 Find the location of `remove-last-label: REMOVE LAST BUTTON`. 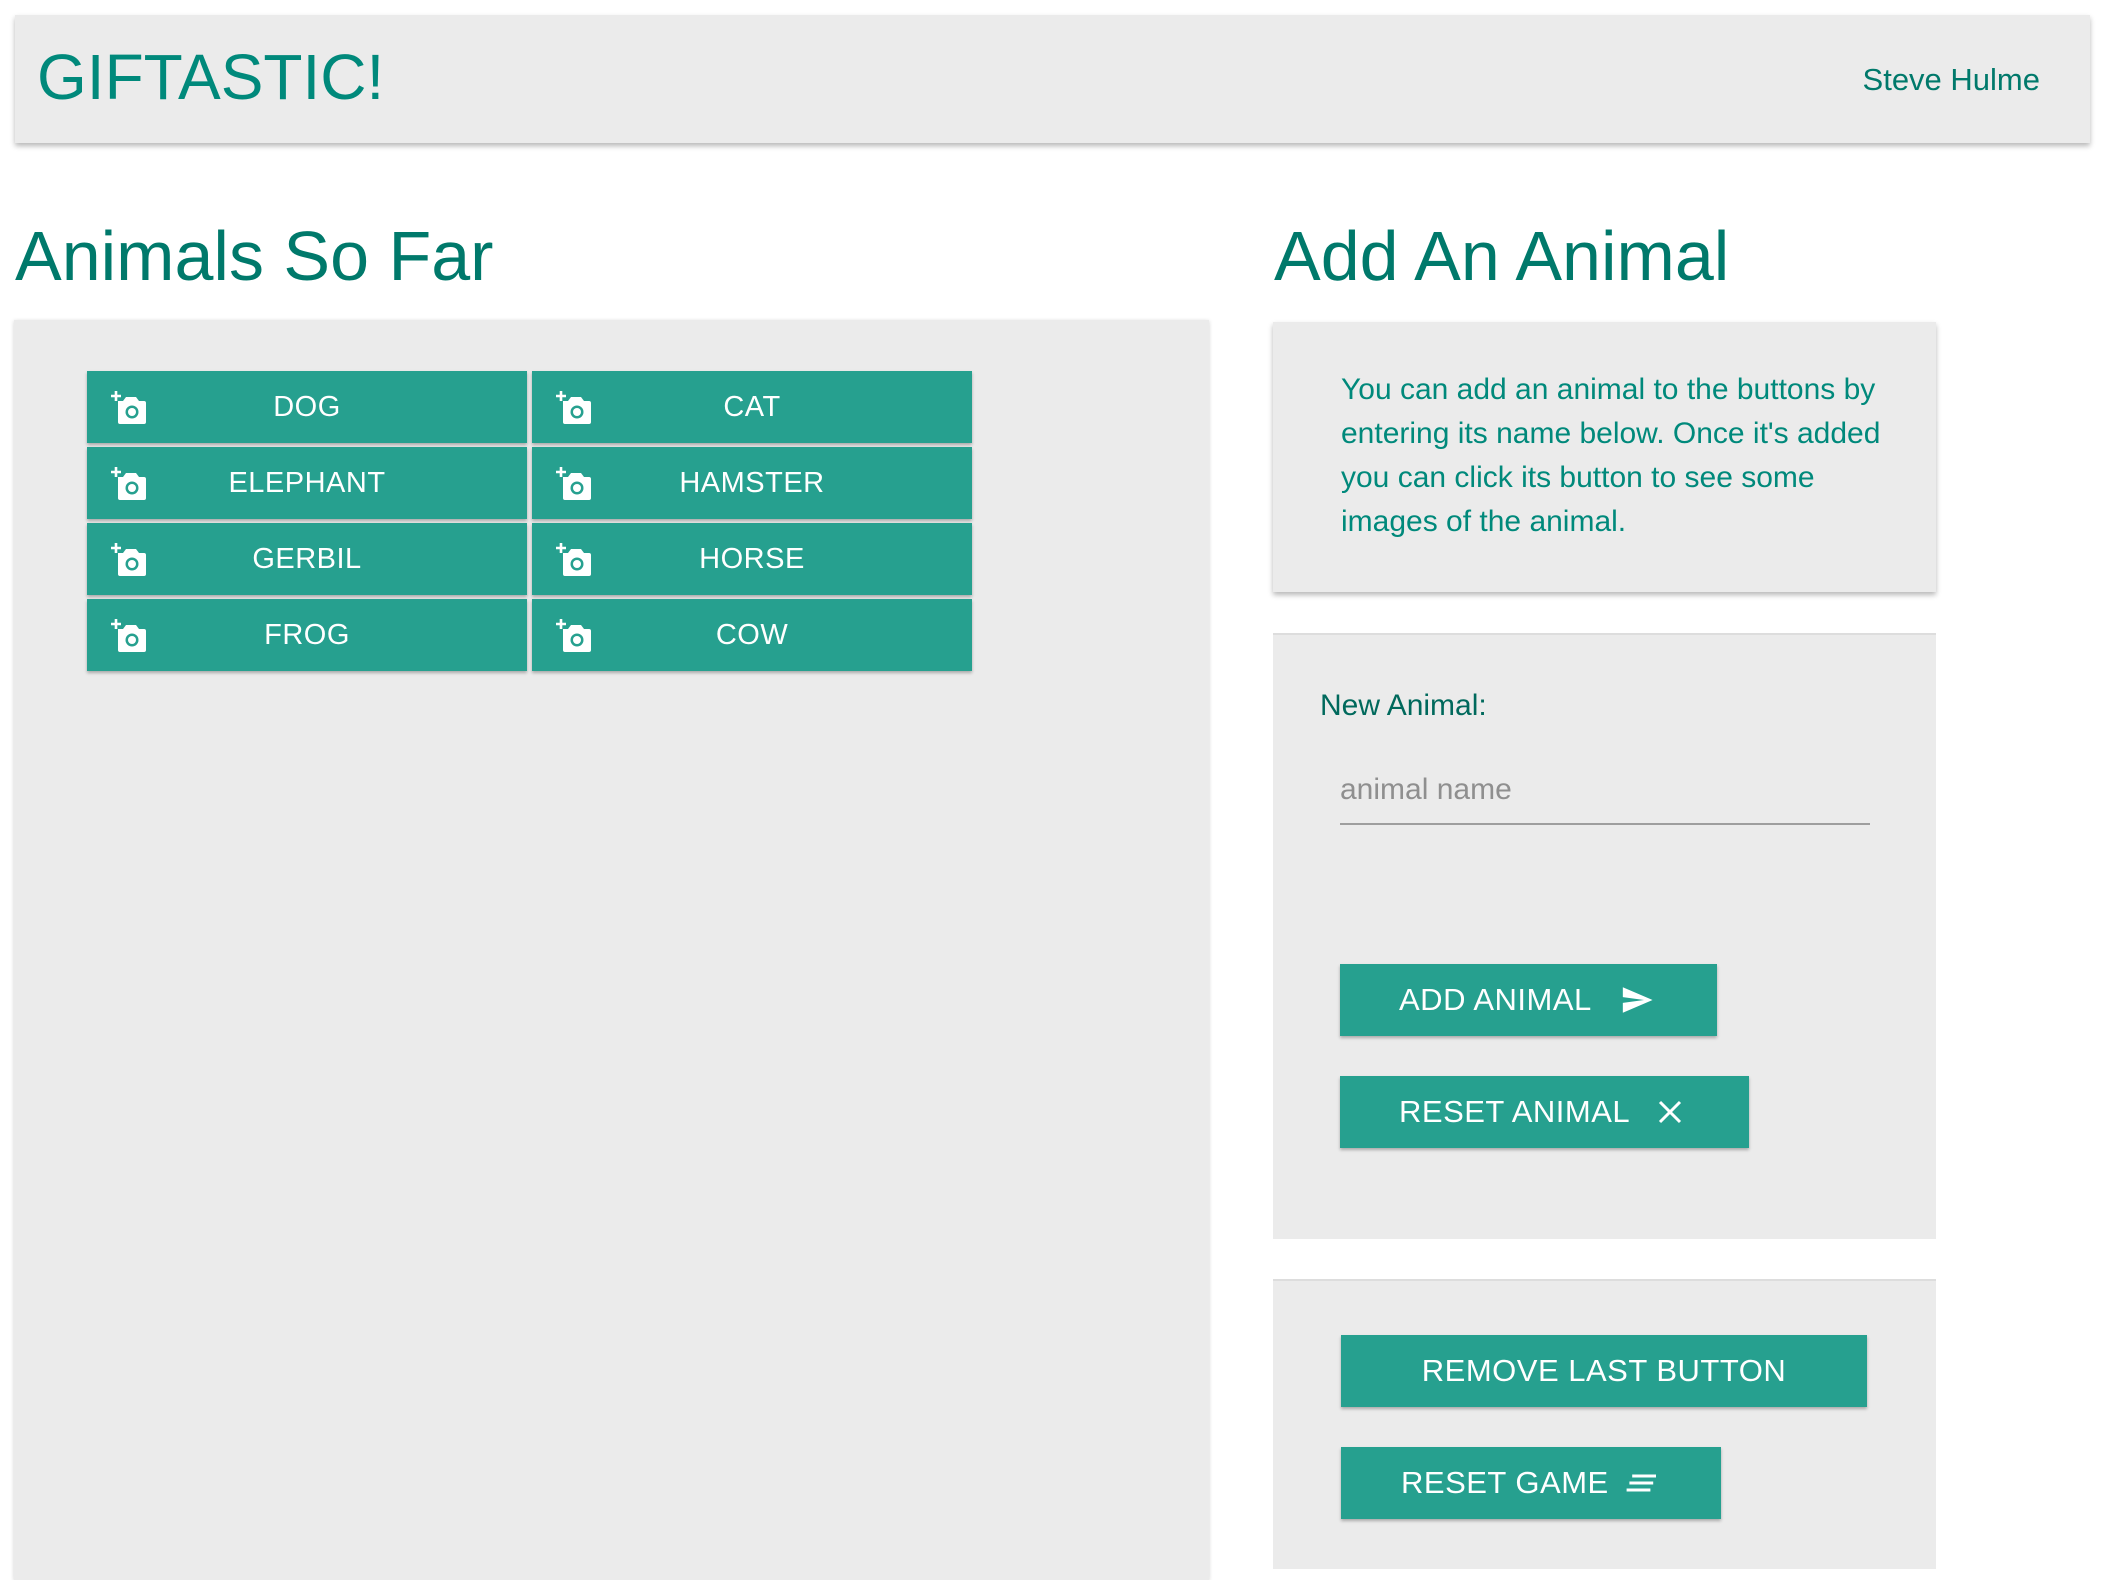

remove-last-label: REMOVE LAST BUTTON is located at coordinates (1604, 1370).